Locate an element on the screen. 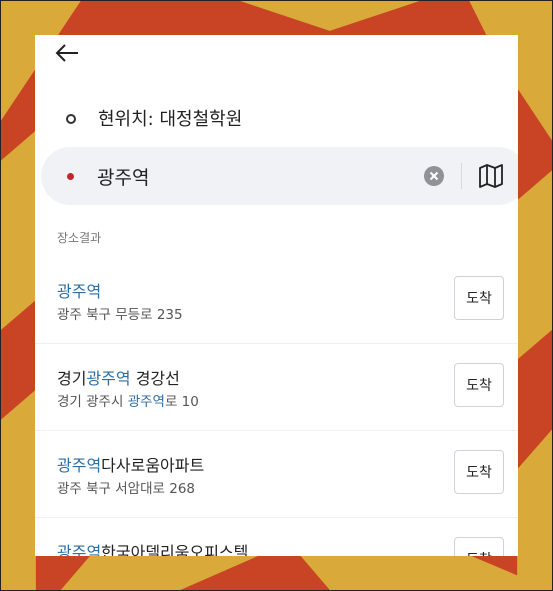 This screenshot has width=553, height=591. result-title: 광주역다사로움아파트 is located at coordinates (130, 464).